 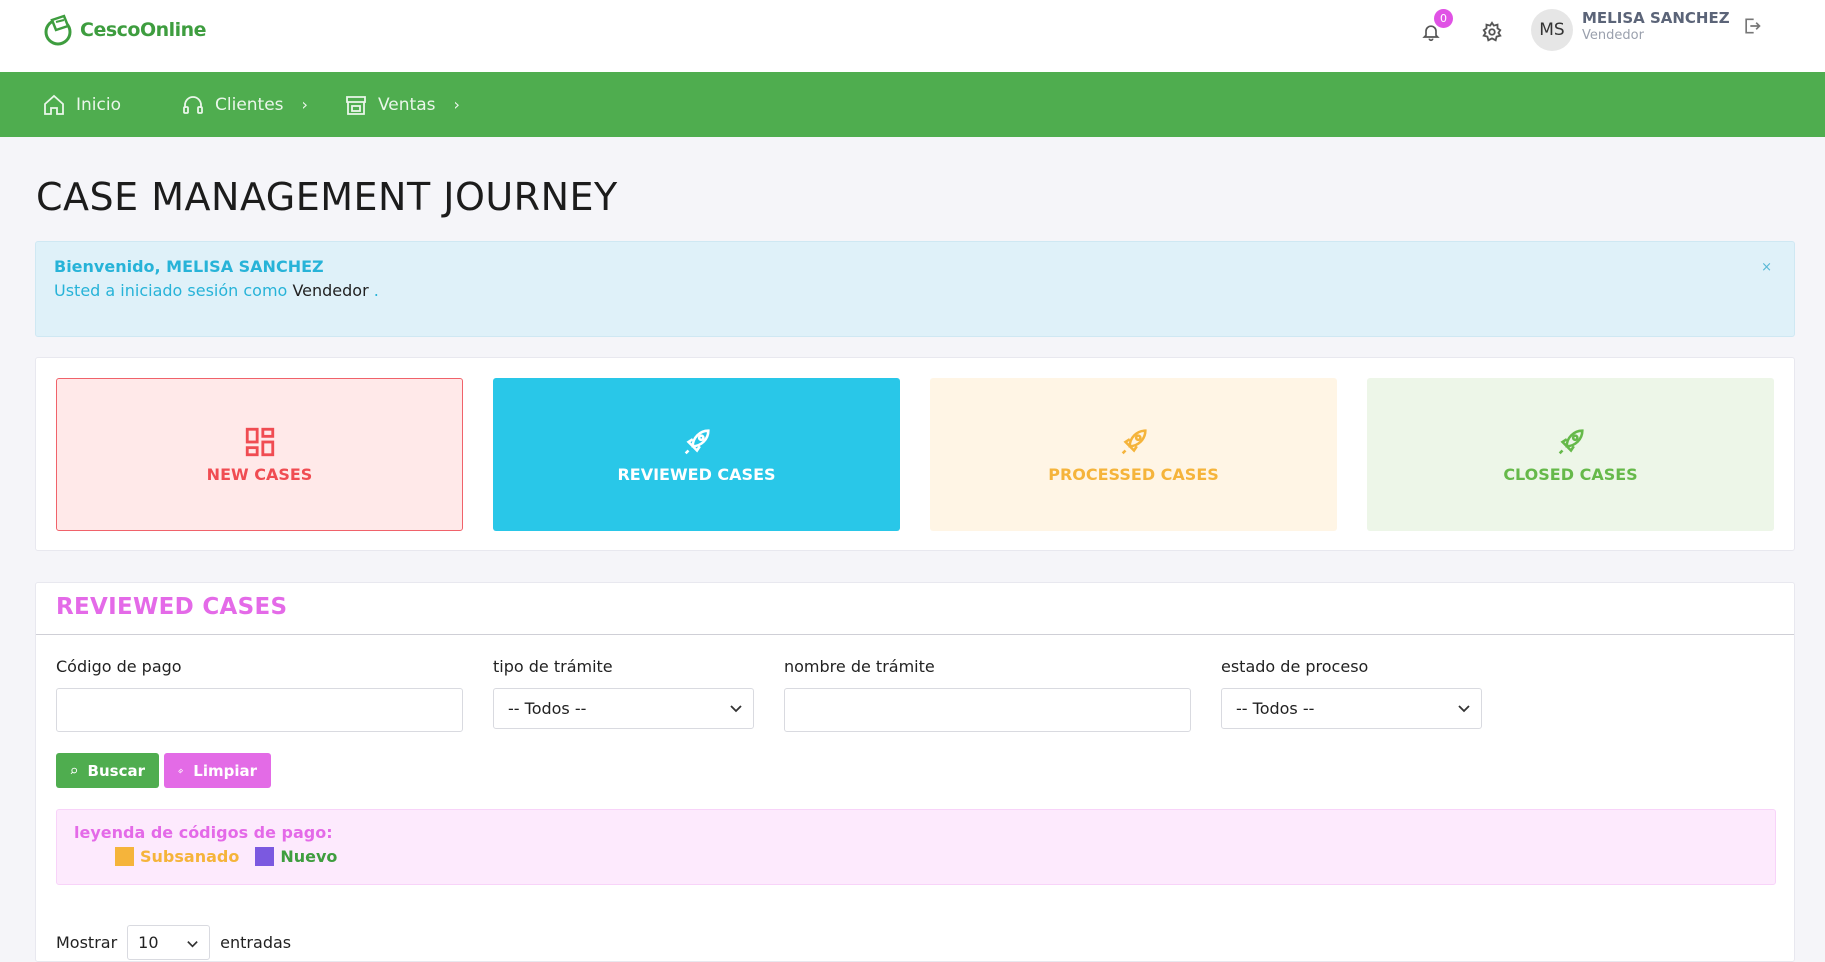 I want to click on closed-cases-card: CLOSED CASES, so click(x=1570, y=454).